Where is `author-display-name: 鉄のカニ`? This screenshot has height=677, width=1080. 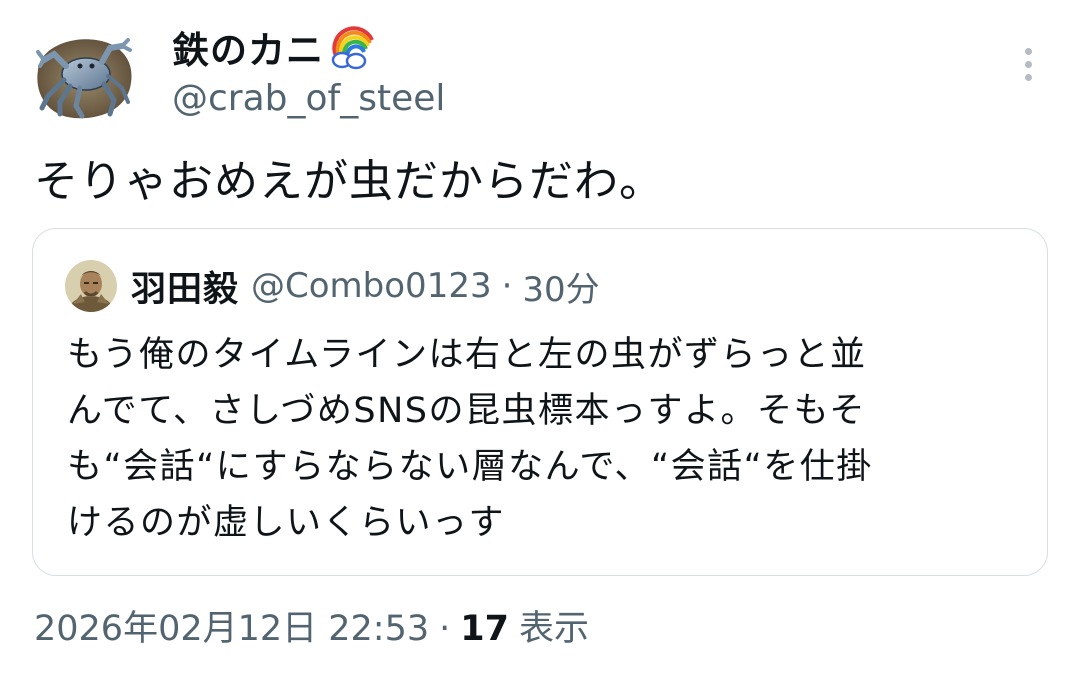 author-display-name: 鉄のカニ is located at coordinates (248, 47).